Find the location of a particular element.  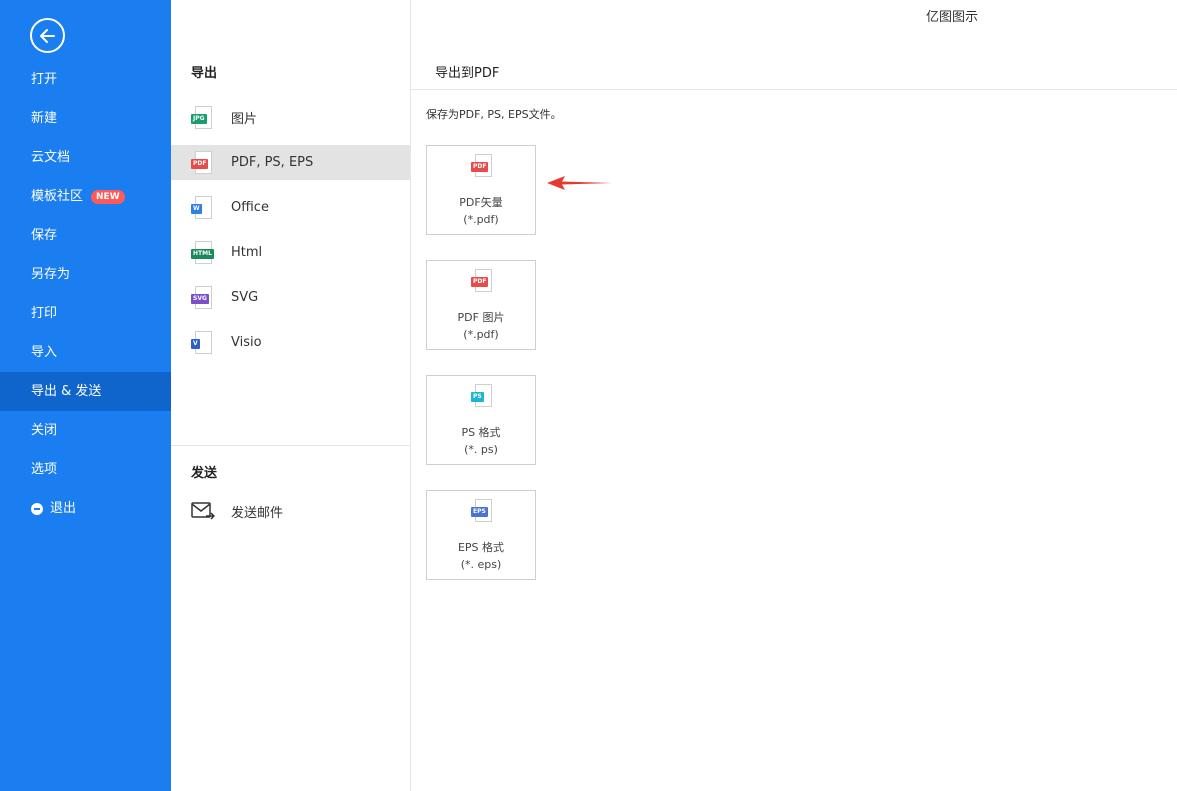

card-title: EPS 格式 is located at coordinates (481, 547).